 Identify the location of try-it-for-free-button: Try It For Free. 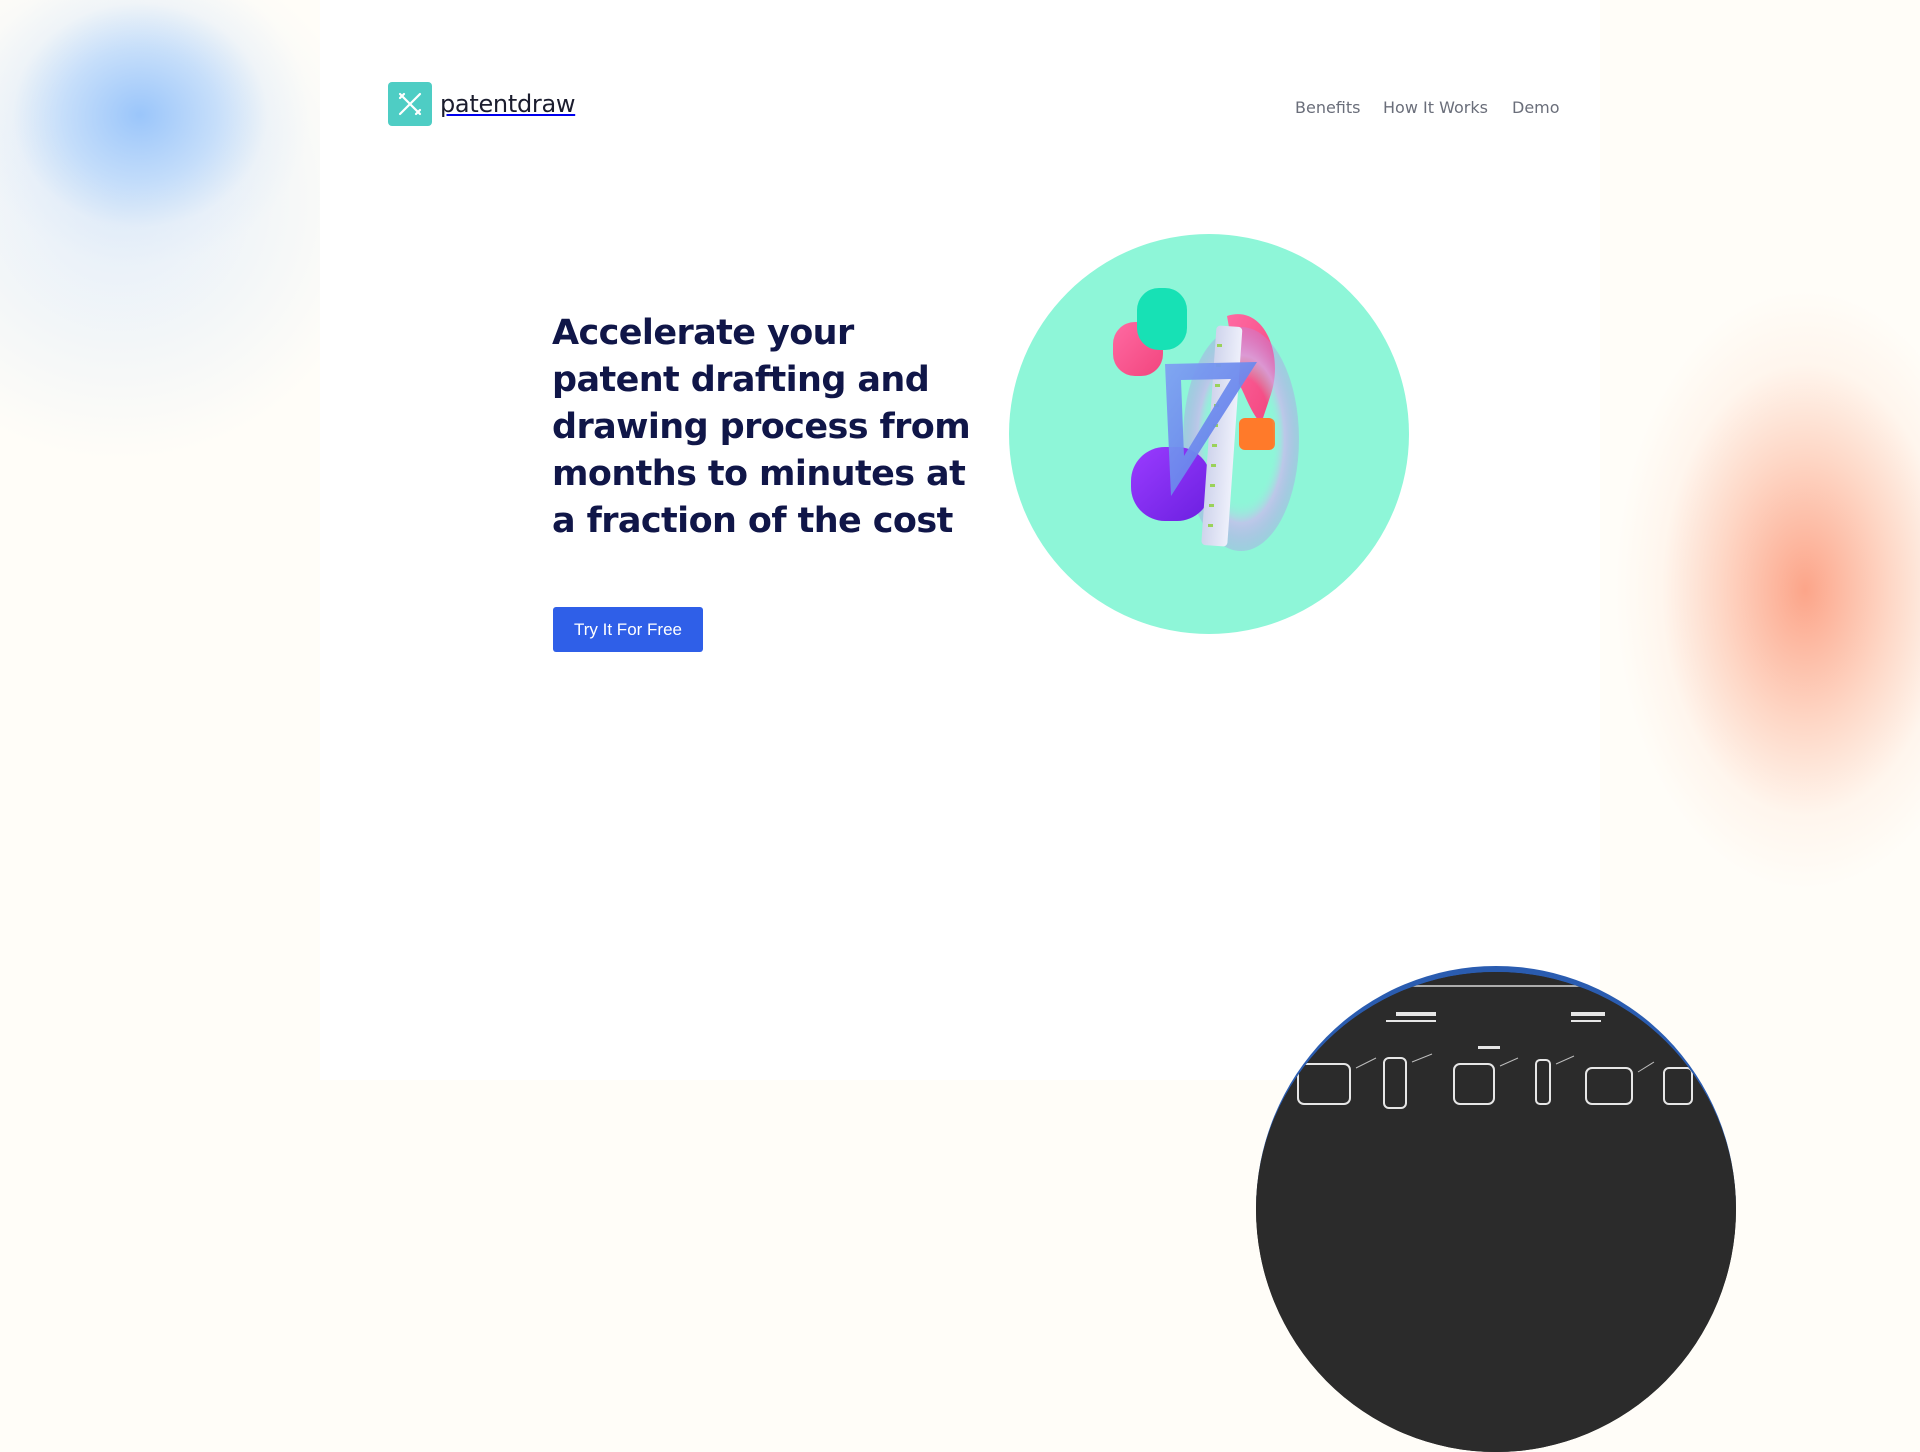
(628, 629).